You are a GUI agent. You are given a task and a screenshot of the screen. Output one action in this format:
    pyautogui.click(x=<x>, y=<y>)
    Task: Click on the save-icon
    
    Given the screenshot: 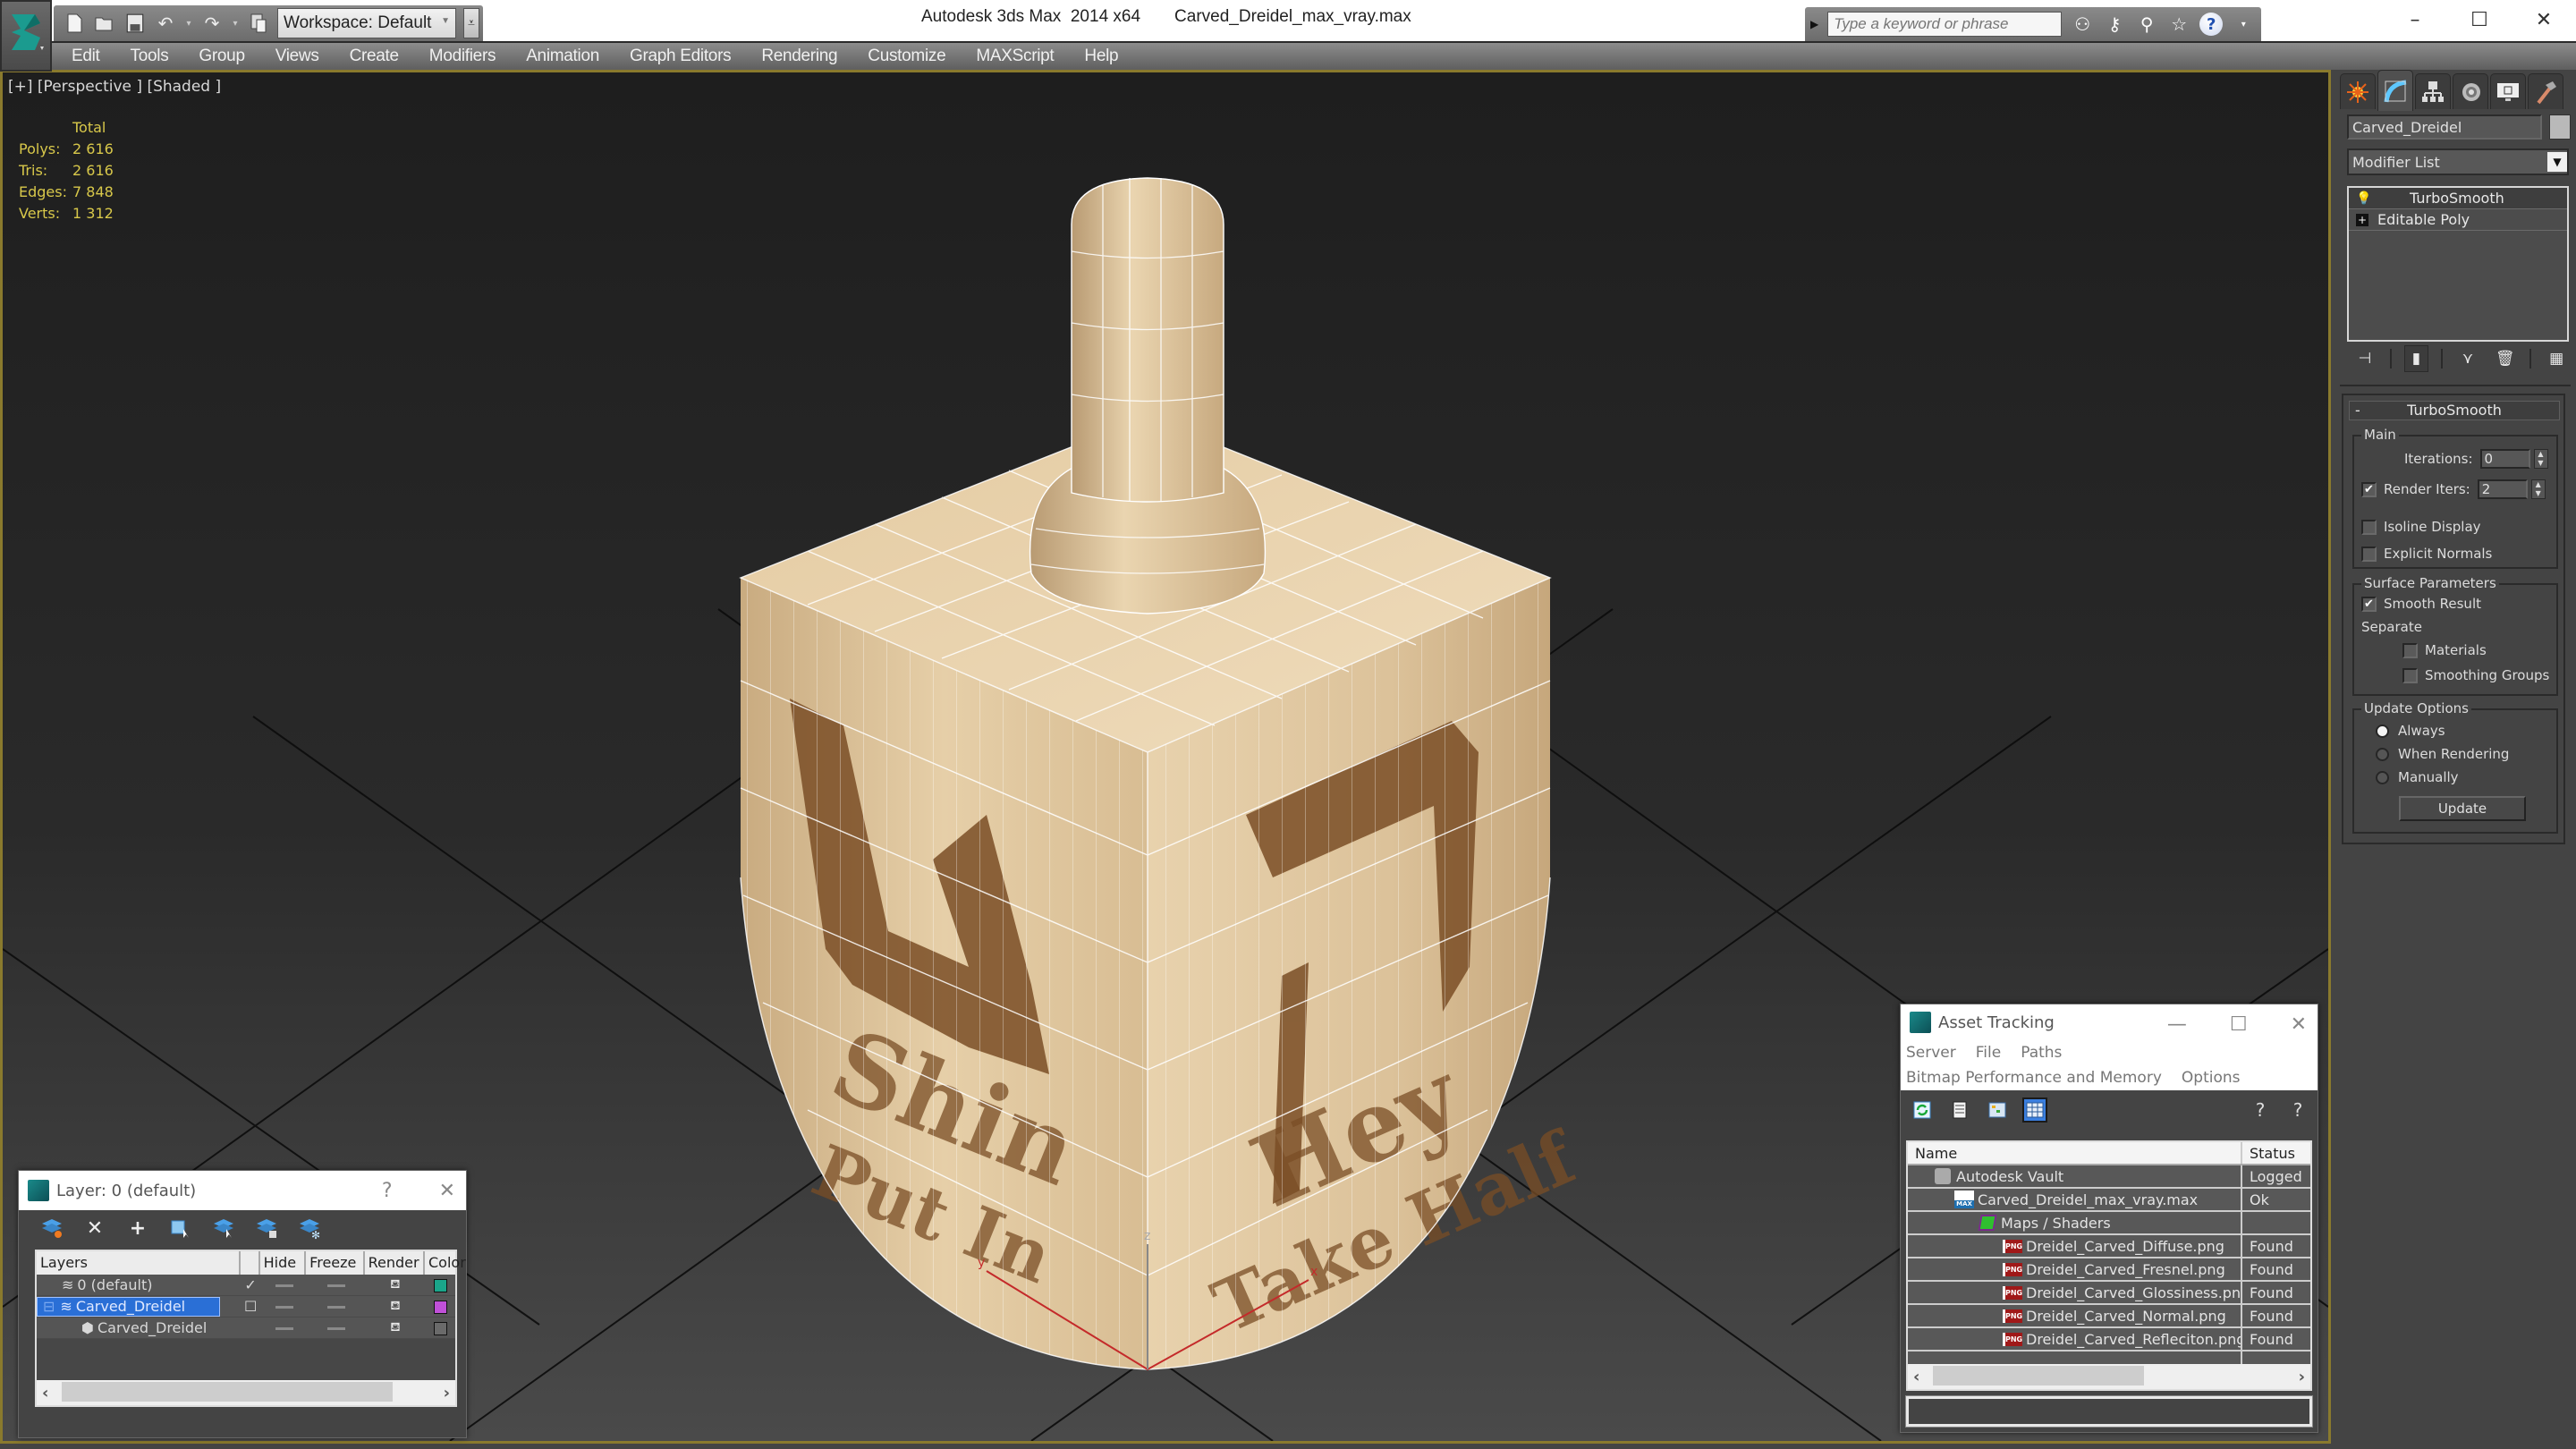 What is the action you would take?
    pyautogui.click(x=135, y=23)
    